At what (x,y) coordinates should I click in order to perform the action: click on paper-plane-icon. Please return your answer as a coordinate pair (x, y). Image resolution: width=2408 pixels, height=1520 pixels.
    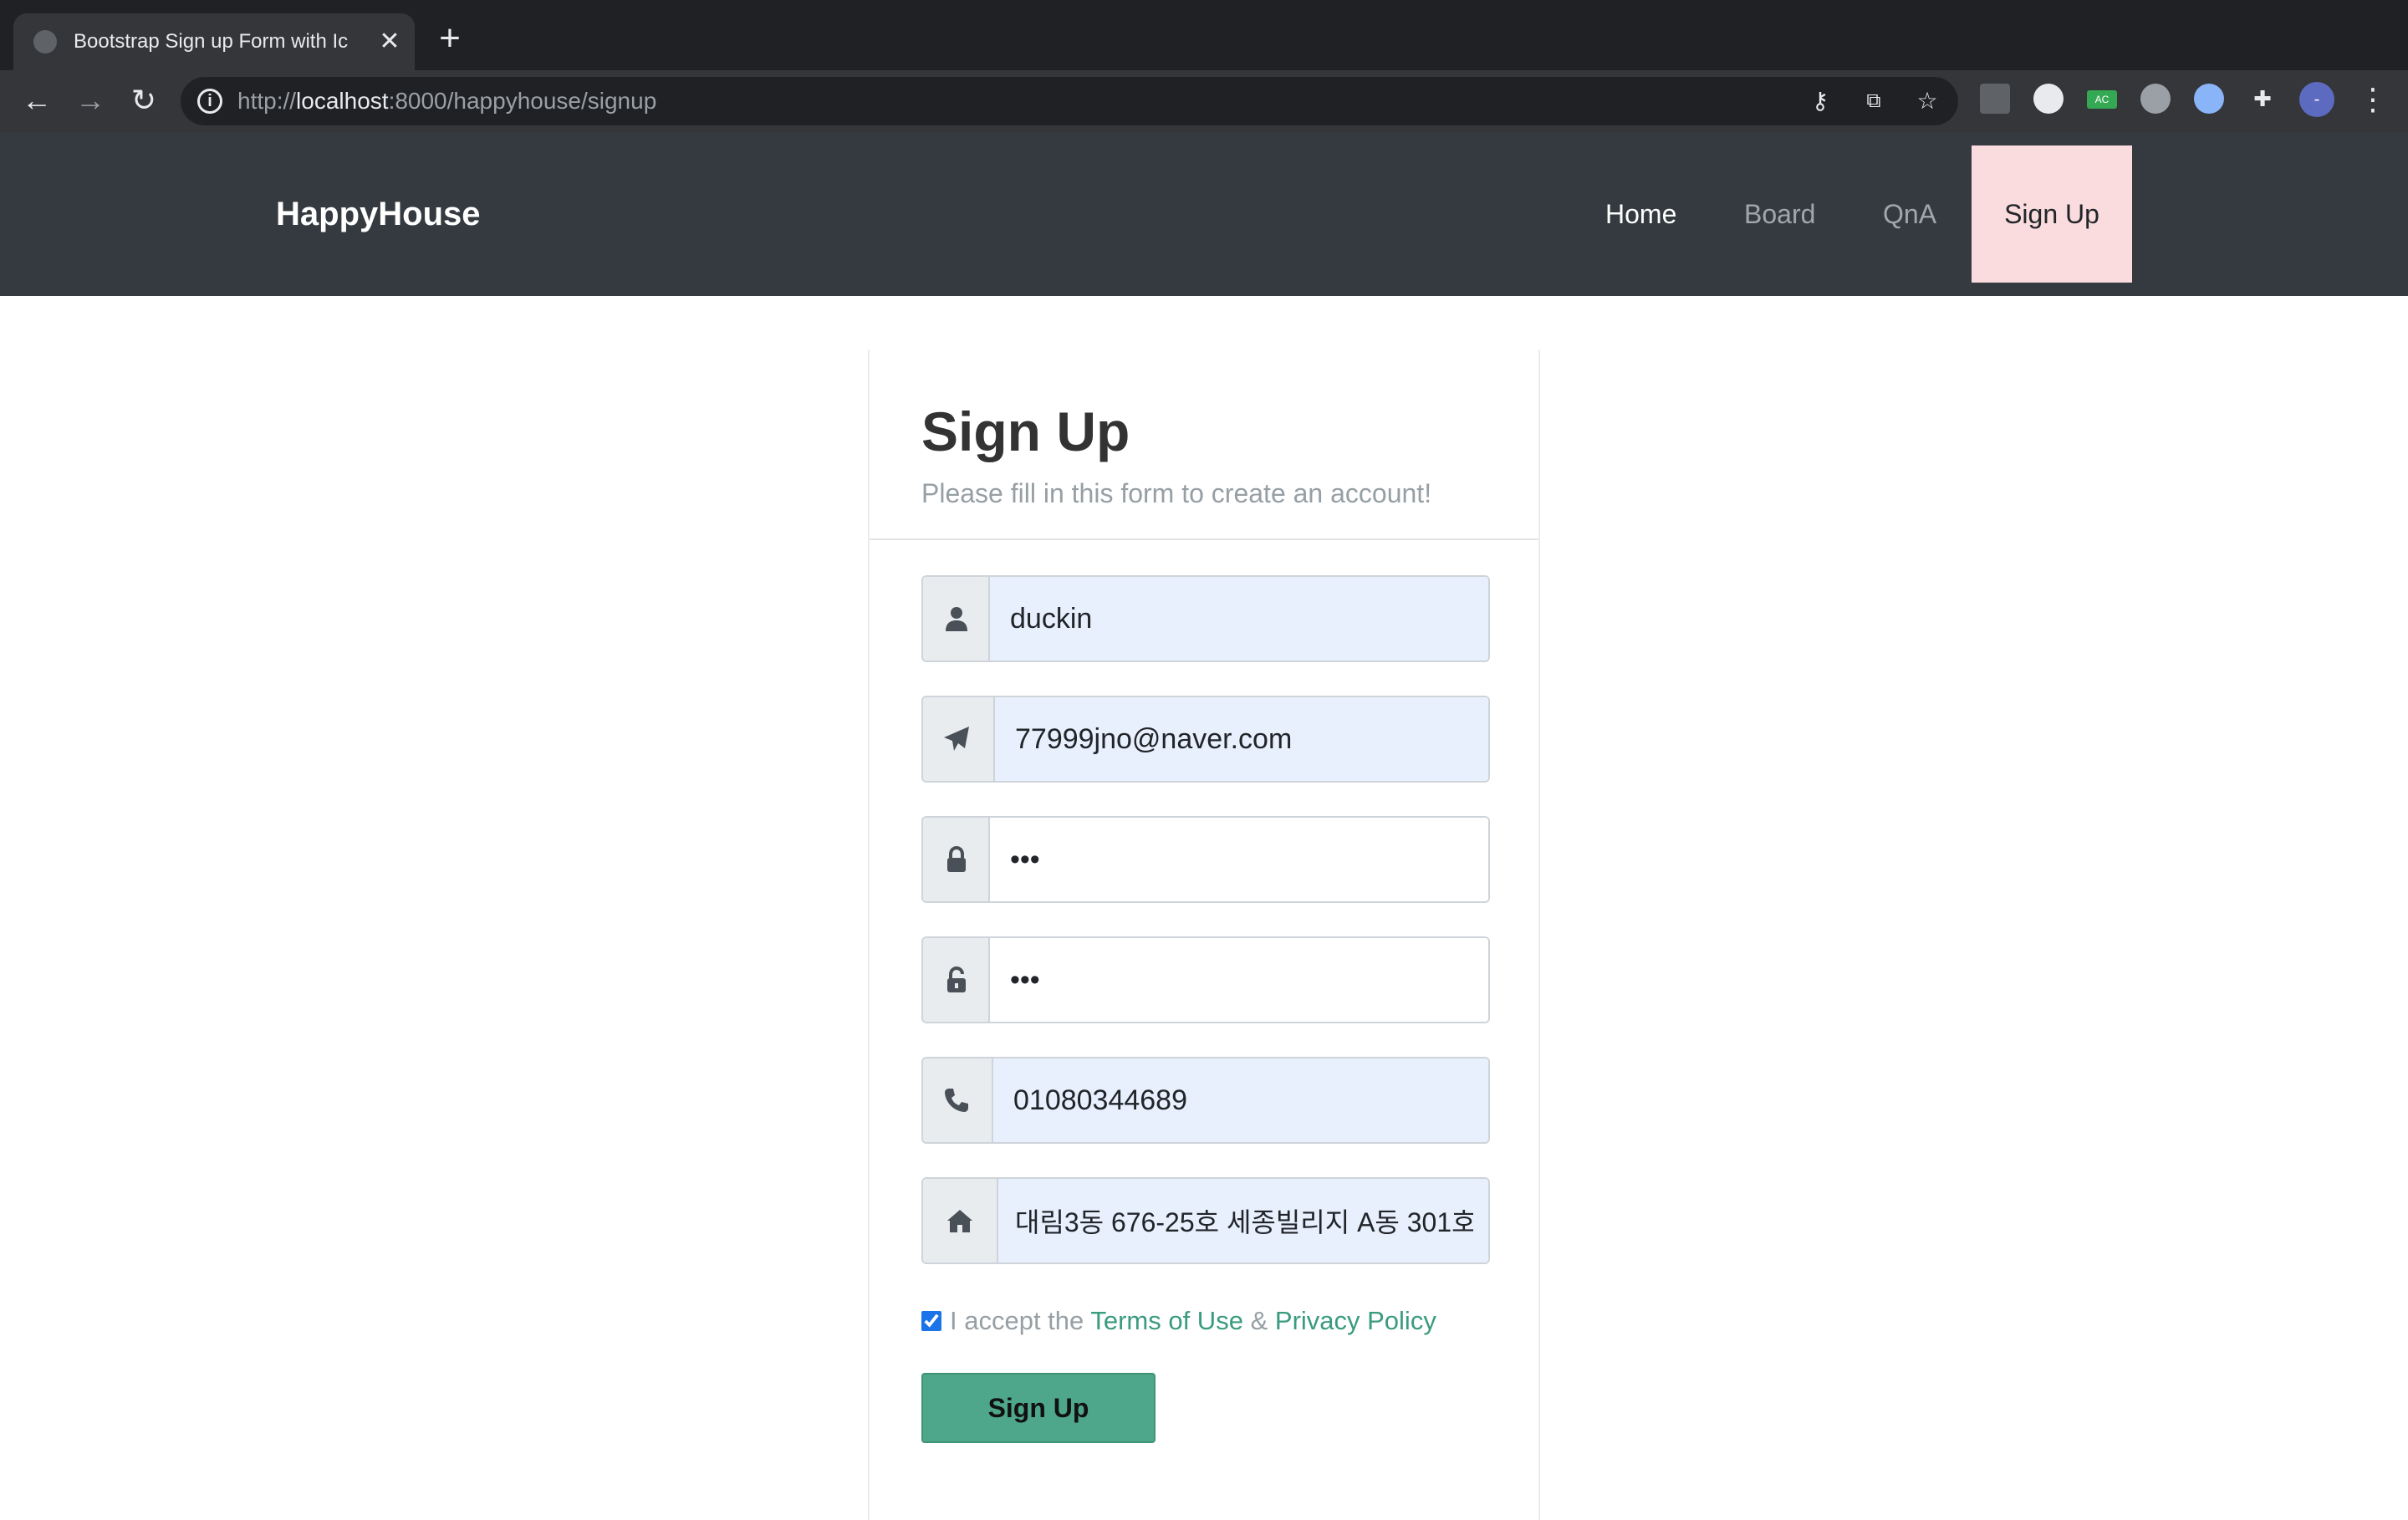
    Looking at the image, I should click on (956, 739).